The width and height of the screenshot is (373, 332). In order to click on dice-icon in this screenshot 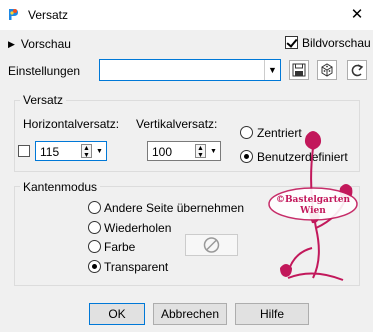, I will do `click(327, 70)`.